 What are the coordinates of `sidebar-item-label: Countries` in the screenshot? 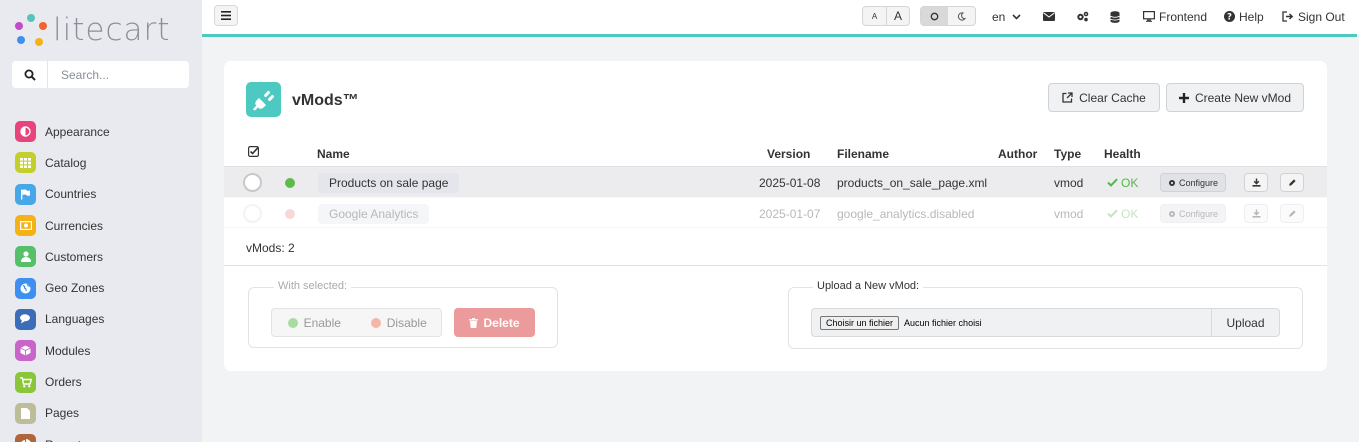 It's located at (71, 194).